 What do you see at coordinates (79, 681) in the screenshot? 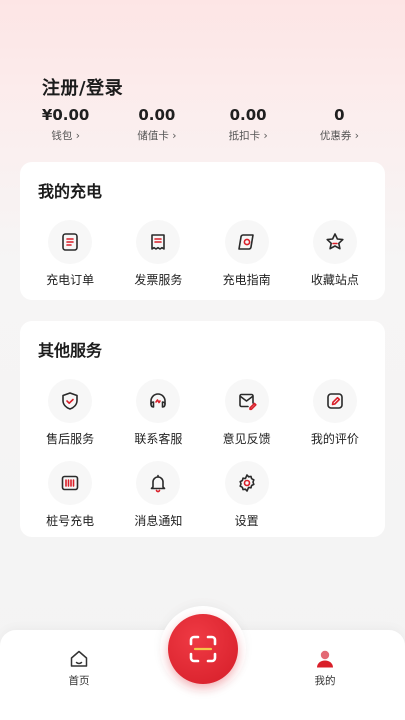
I see `tab-label: 首页` at bounding box center [79, 681].